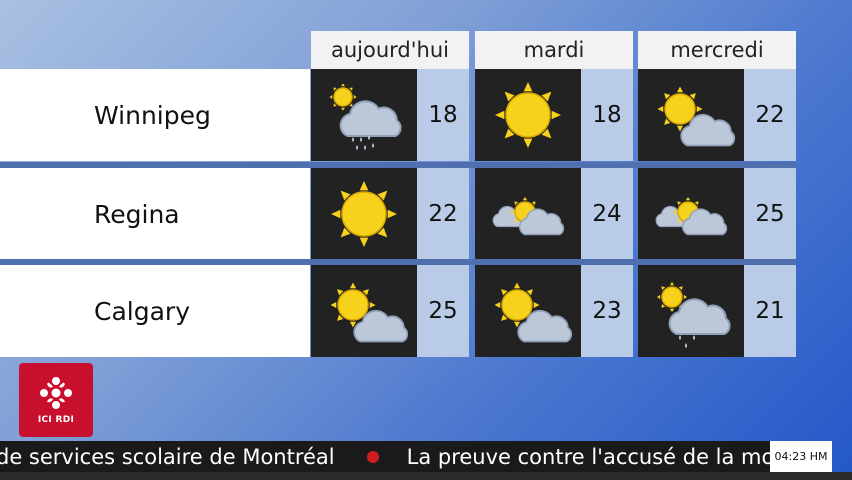  I want to click on city-name: Calgary, so click(142, 311).